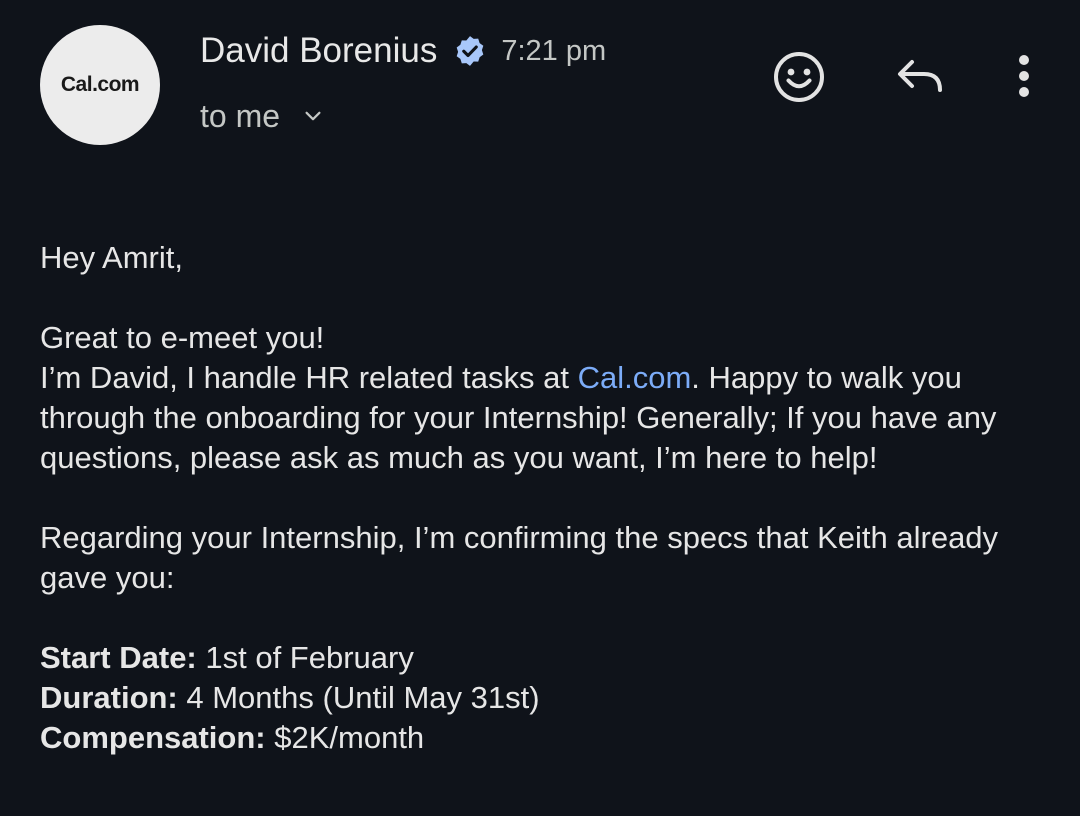 Image resolution: width=1080 pixels, height=816 pixels. I want to click on sender-row: David Borenius 7:21 pm, so click(403, 51).